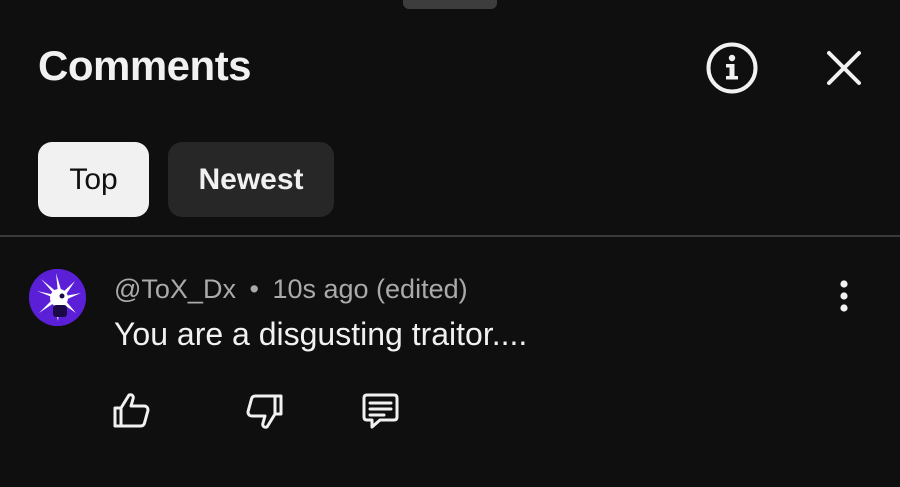 This screenshot has width=900, height=487. I want to click on thumbs-up-icon, so click(131, 410).